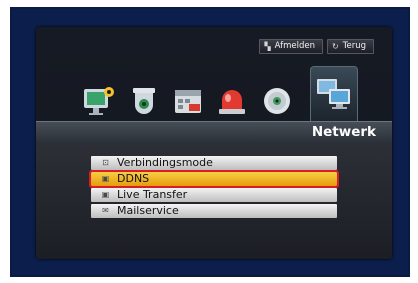  I want to click on section-title: Netwerk, so click(343, 132).